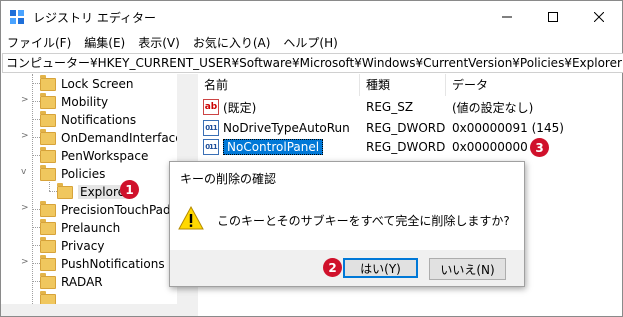  I want to click on tree-item-label: Lock Screen, so click(97, 84).